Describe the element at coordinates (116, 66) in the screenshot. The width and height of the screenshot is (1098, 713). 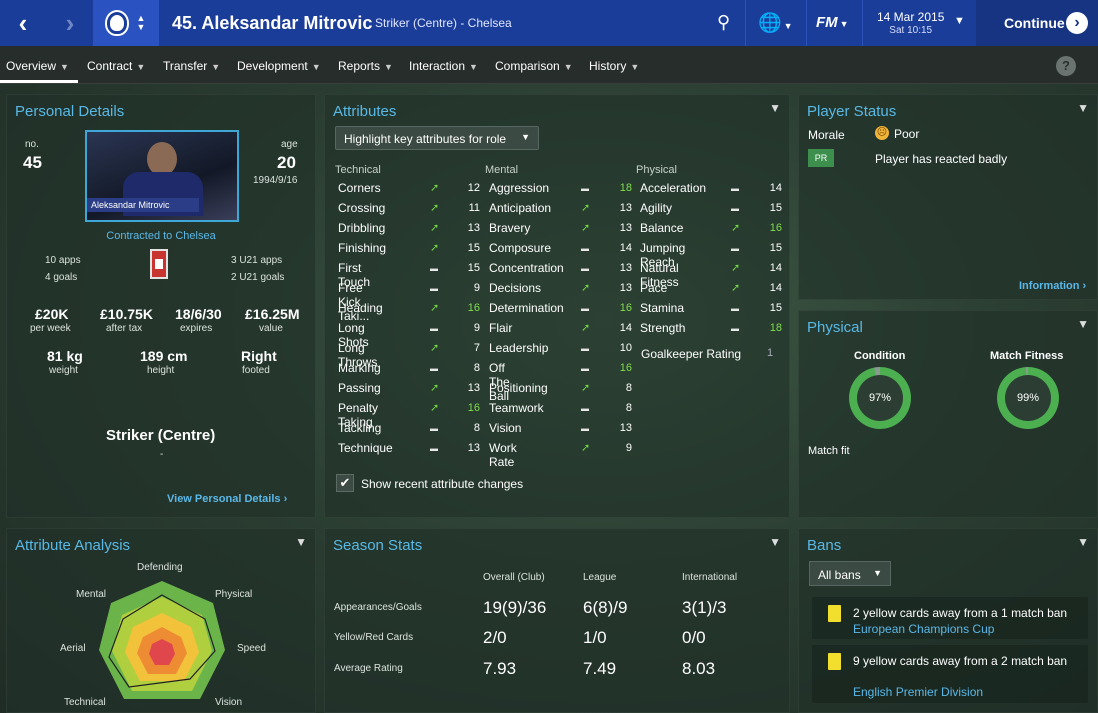
I see `tab-contract: Contract ▼` at that location.